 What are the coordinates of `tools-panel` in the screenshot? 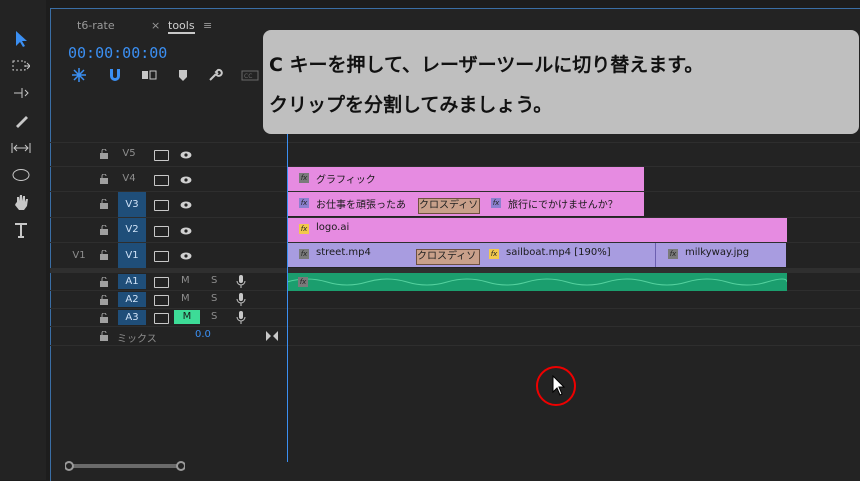 It's located at (23, 240).